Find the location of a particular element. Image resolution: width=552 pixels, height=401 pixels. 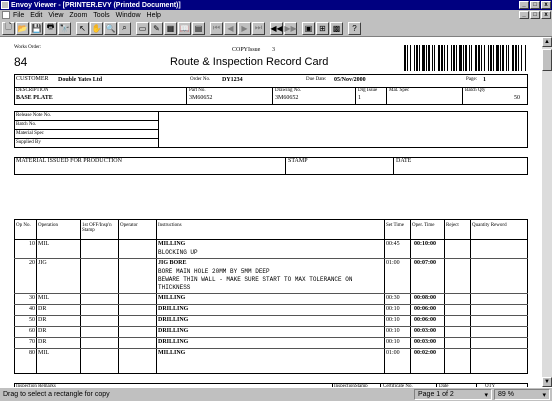

op-operation: JIG is located at coordinates (42, 263).